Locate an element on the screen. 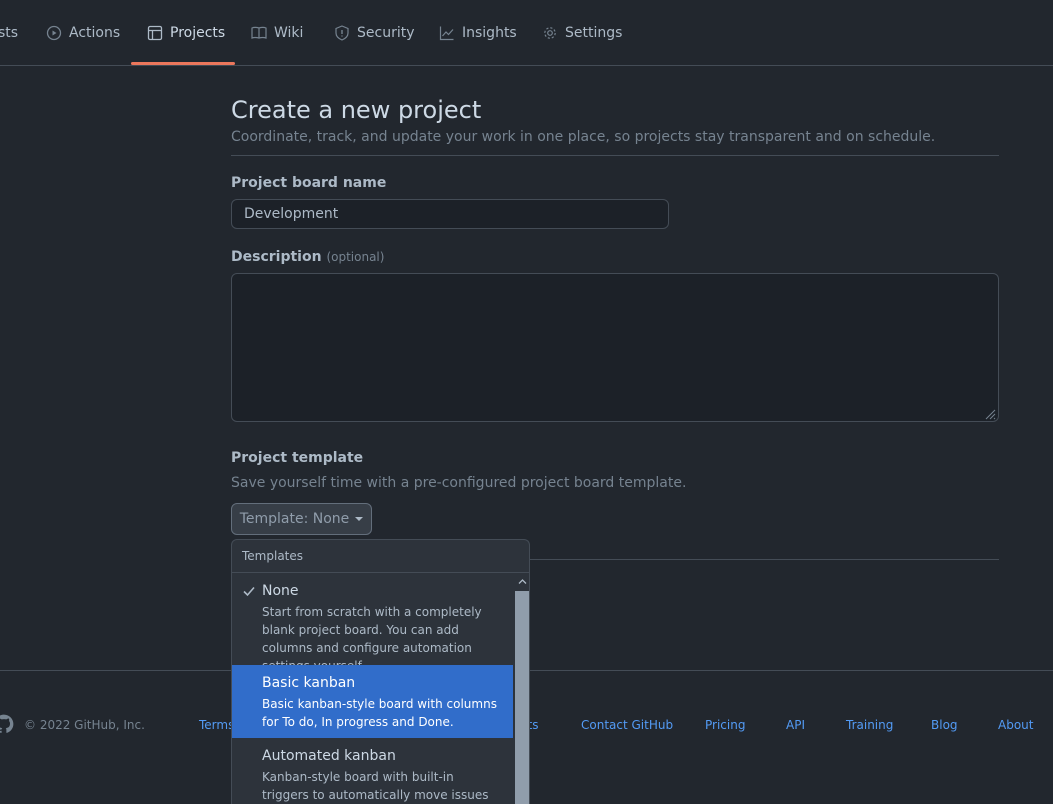 This screenshot has height=804, width=1053. scroll-up-arrow-icon is located at coordinates (522, 581).